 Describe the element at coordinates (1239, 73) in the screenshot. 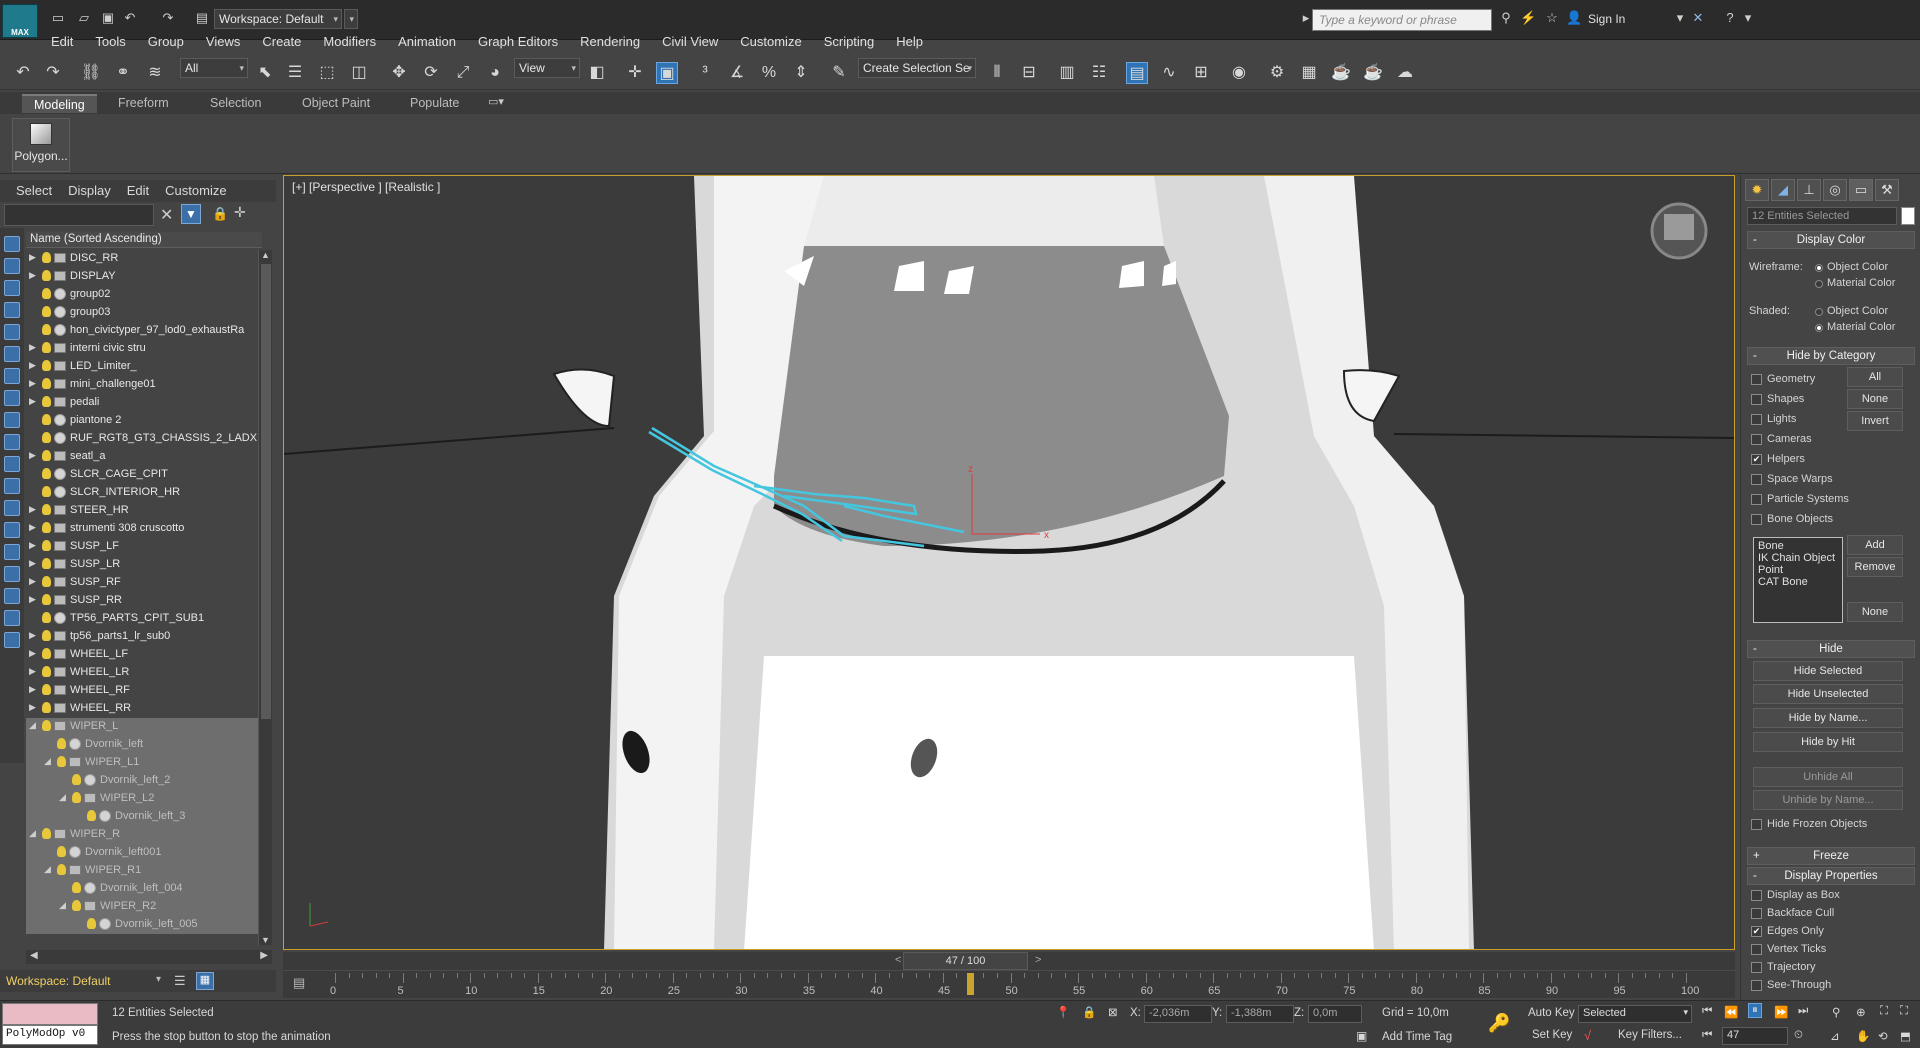

I see `material-editor-icon: ◉` at that location.